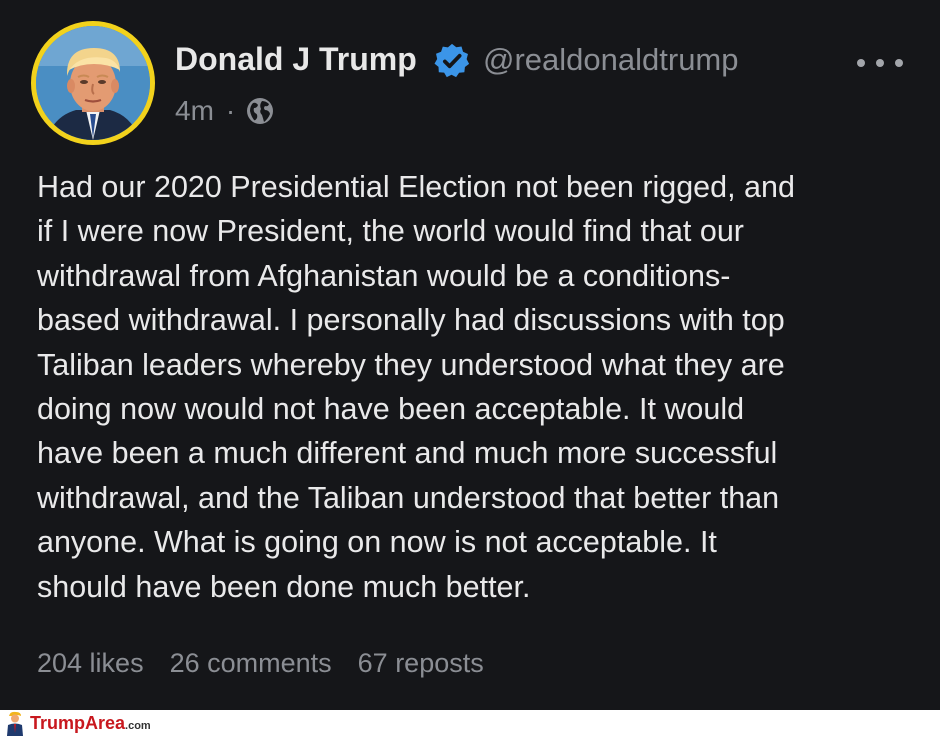  I want to click on more-horizontal-icon, so click(861, 63).